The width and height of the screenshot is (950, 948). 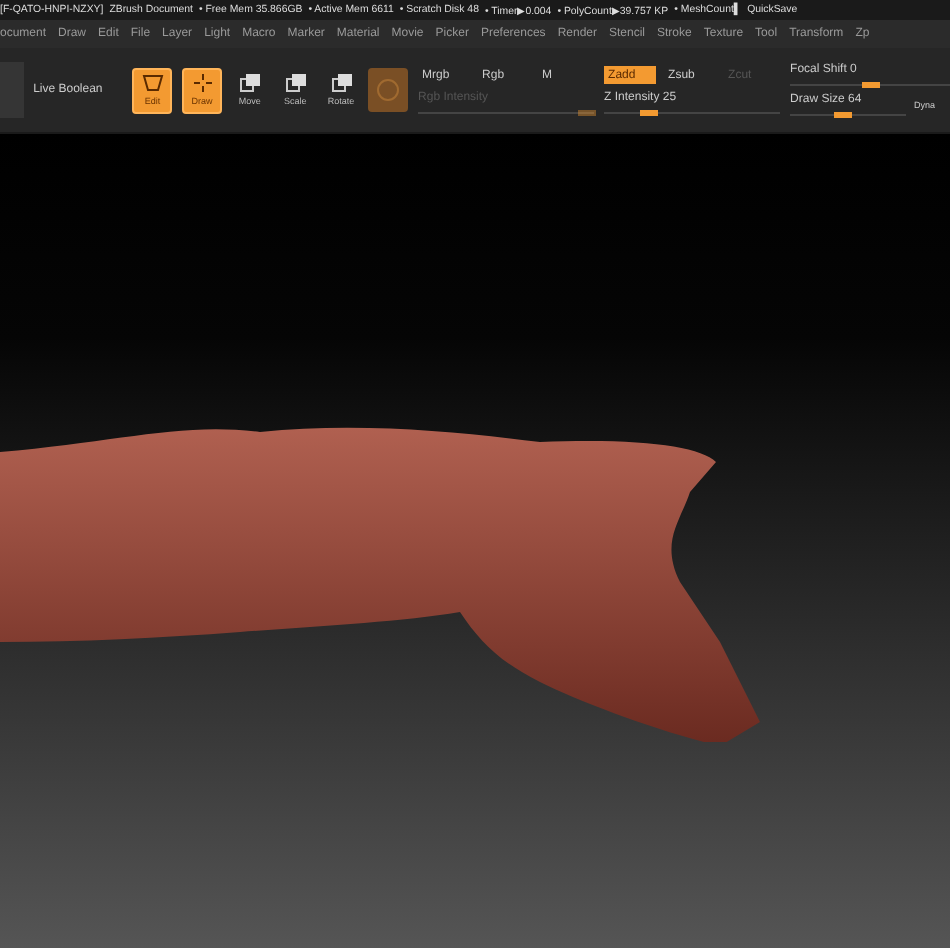 What do you see at coordinates (202, 83) in the screenshot?
I see `crosshair-icon` at bounding box center [202, 83].